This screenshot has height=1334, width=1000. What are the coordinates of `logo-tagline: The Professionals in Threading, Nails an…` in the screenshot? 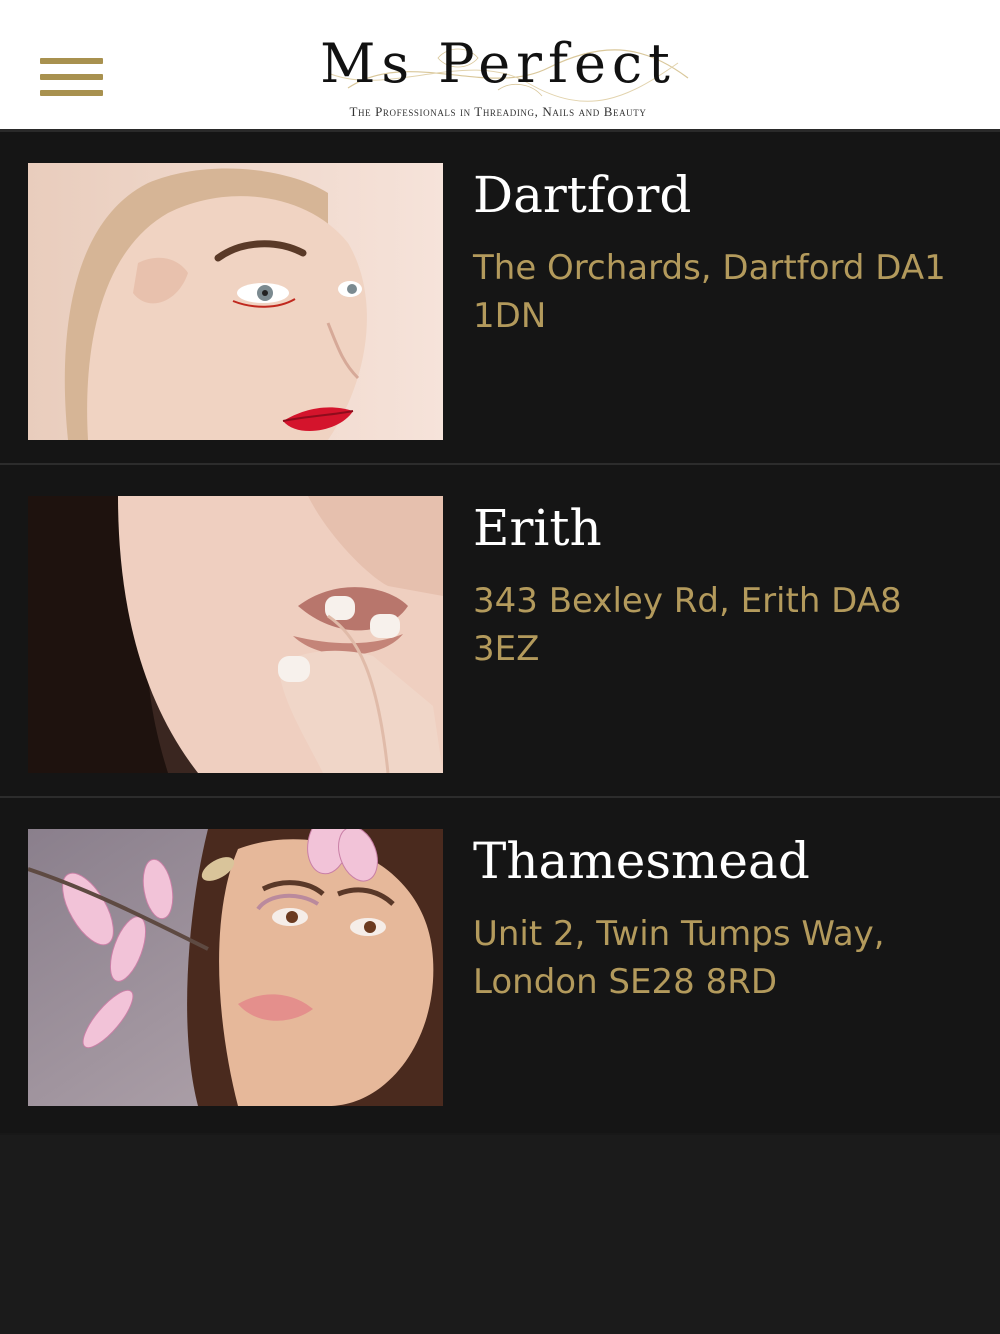 It's located at (498, 111).